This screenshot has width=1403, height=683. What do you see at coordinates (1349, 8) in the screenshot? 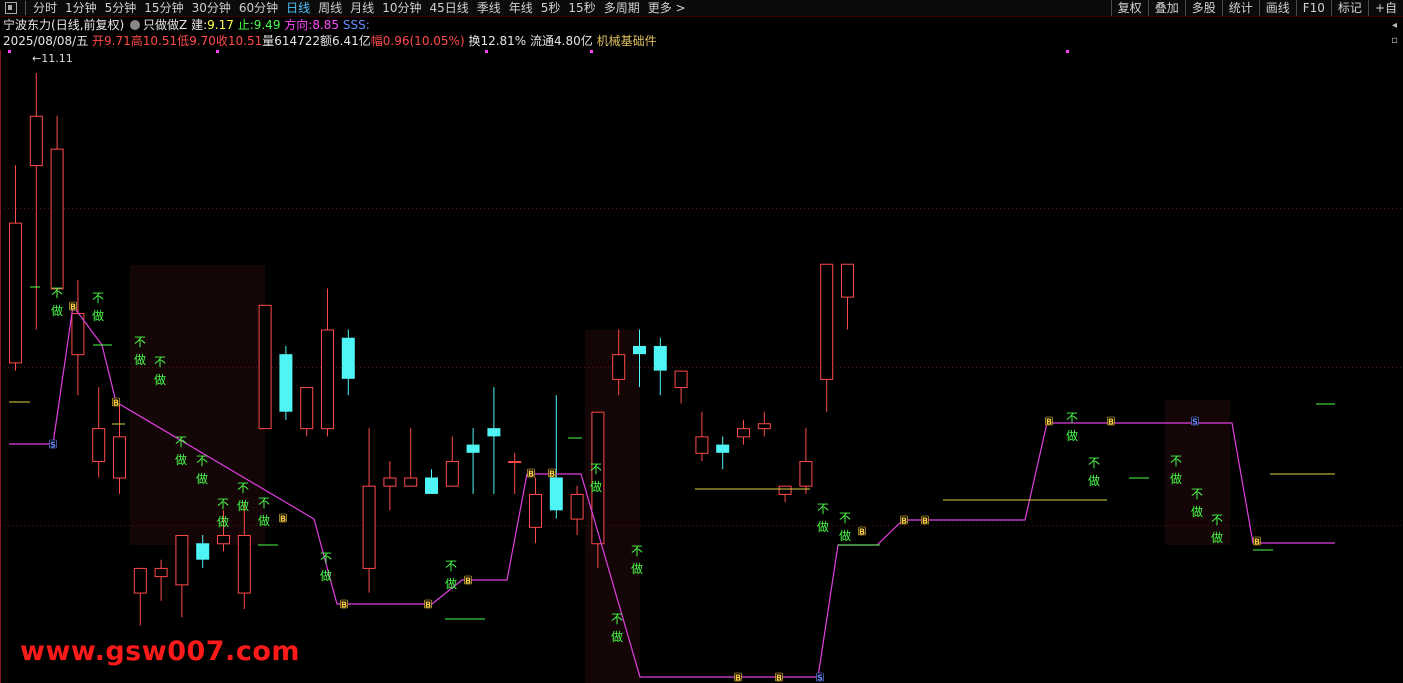
I see `toolbar-button: 标记` at bounding box center [1349, 8].